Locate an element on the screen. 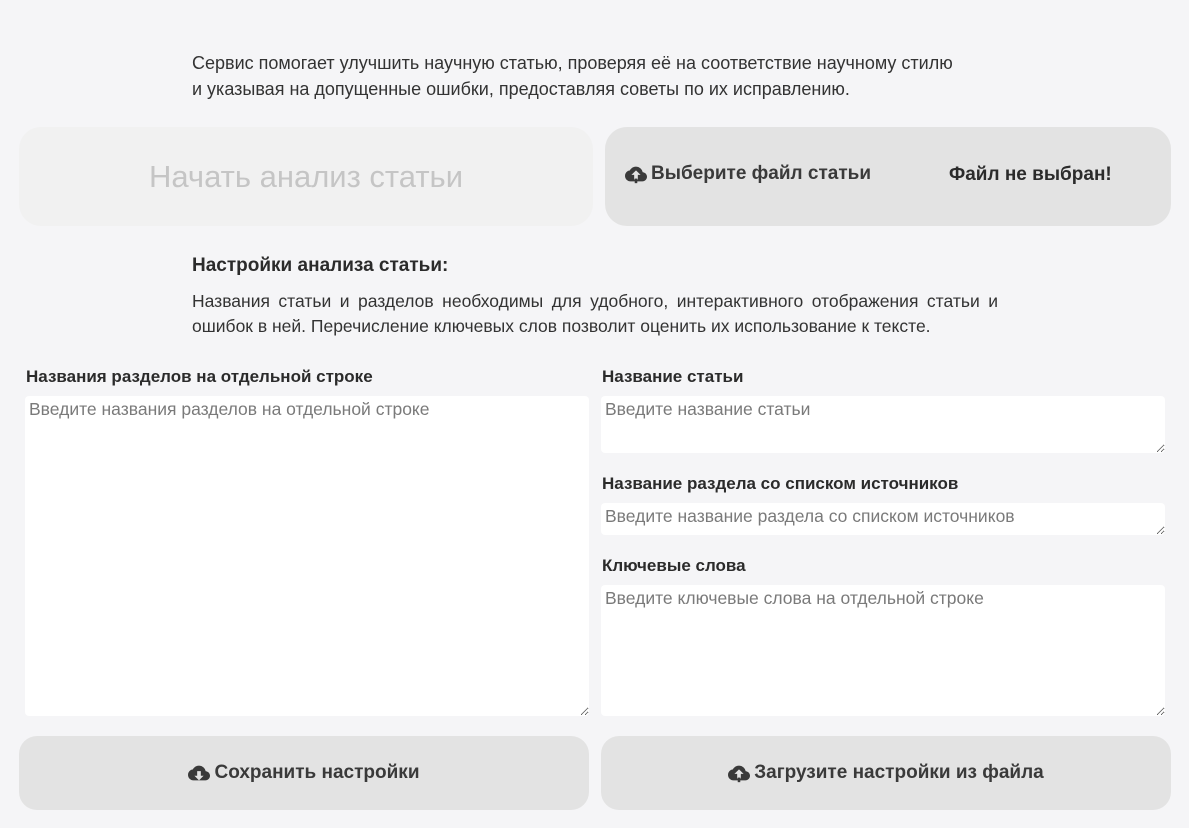  file-status-text: Файл не выбран! is located at coordinates (1030, 174).